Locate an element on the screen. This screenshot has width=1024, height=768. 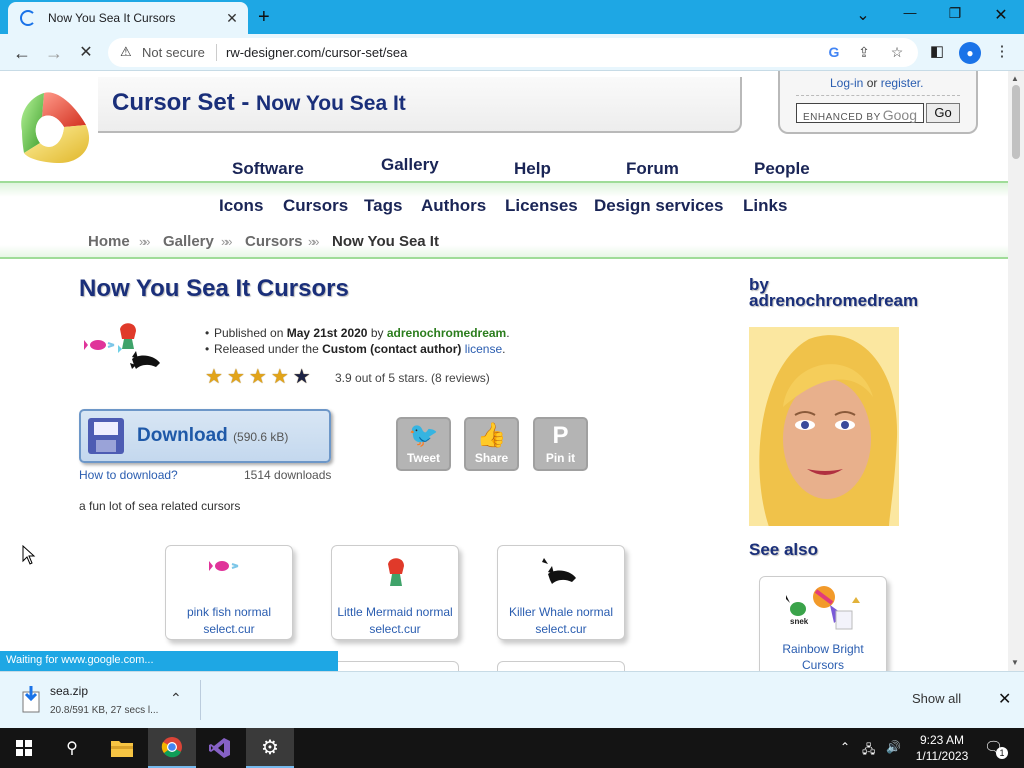
see-also-card-rainbow-bright: snek Rainbow Bright Cursors is located at coordinates (823, 623).